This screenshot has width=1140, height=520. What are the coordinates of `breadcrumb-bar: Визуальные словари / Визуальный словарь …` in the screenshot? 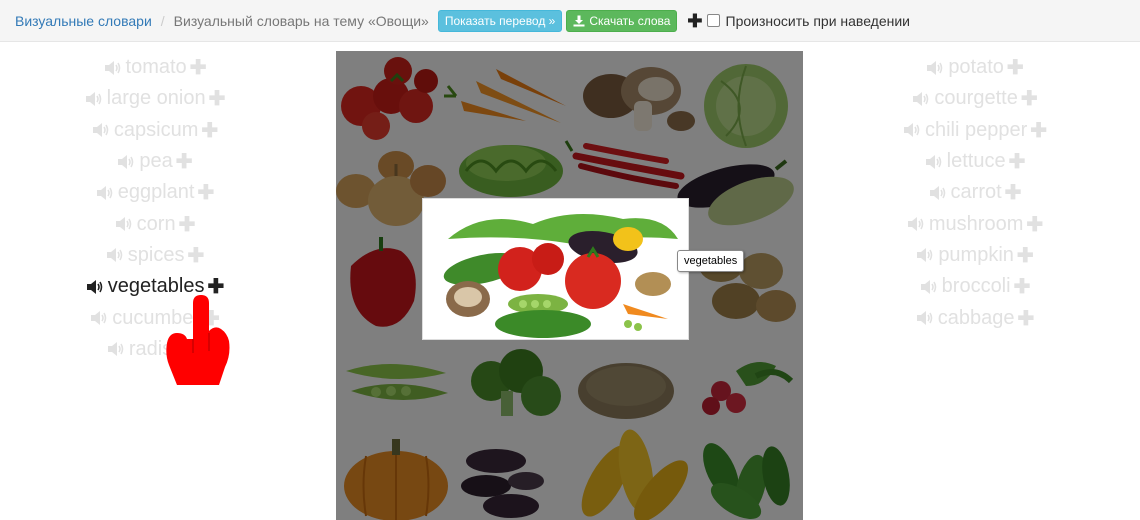 It's located at (570, 21).